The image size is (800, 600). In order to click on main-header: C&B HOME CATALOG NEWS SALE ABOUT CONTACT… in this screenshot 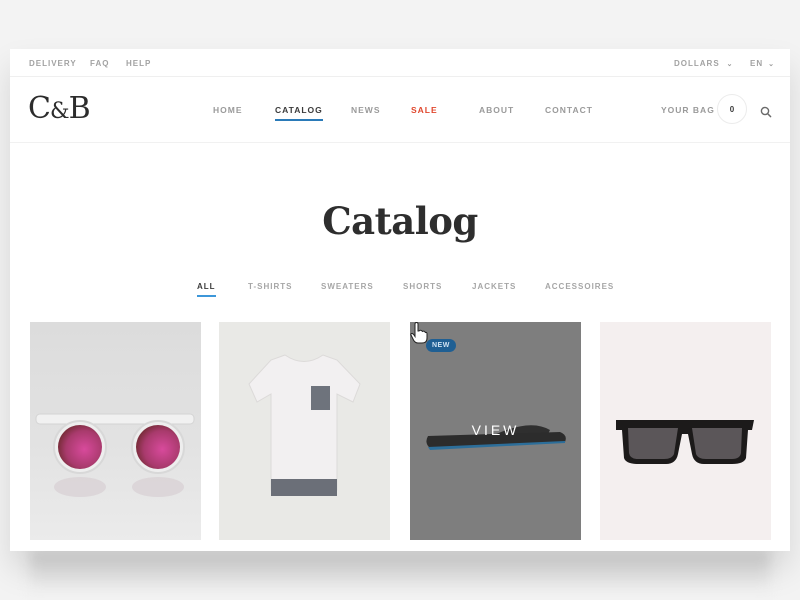, I will do `click(400, 110)`.